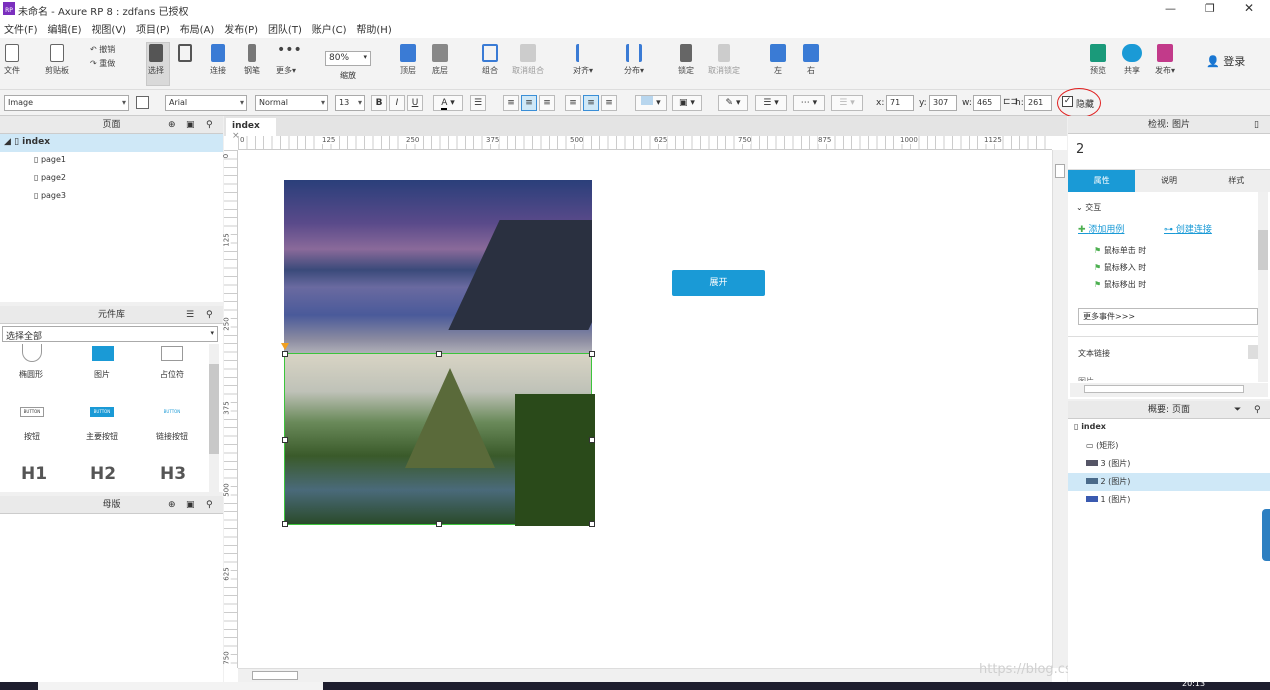  What do you see at coordinates (415, 103) in the screenshot?
I see `underline-button: U` at bounding box center [415, 103].